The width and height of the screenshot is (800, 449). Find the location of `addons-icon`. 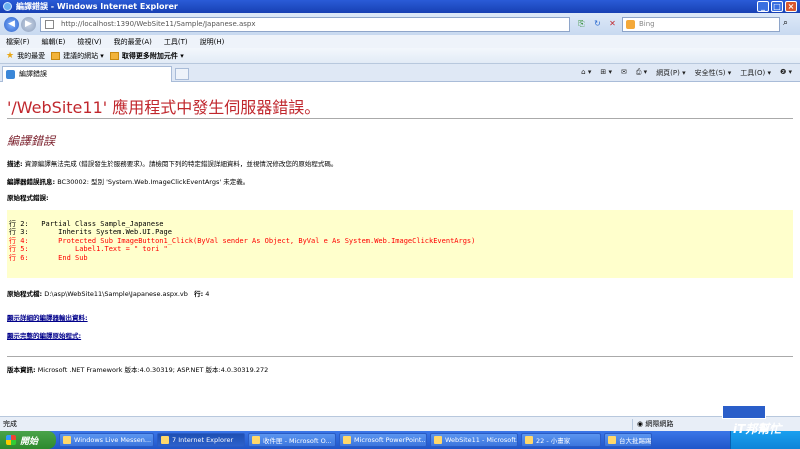

addons-icon is located at coordinates (114, 55).